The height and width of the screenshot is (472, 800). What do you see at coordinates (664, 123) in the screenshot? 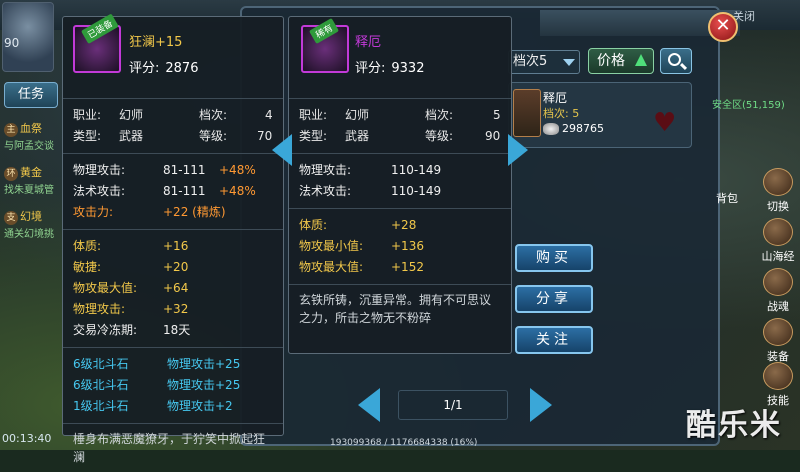
I see `favorite-heart-icon: ♥` at bounding box center [664, 123].